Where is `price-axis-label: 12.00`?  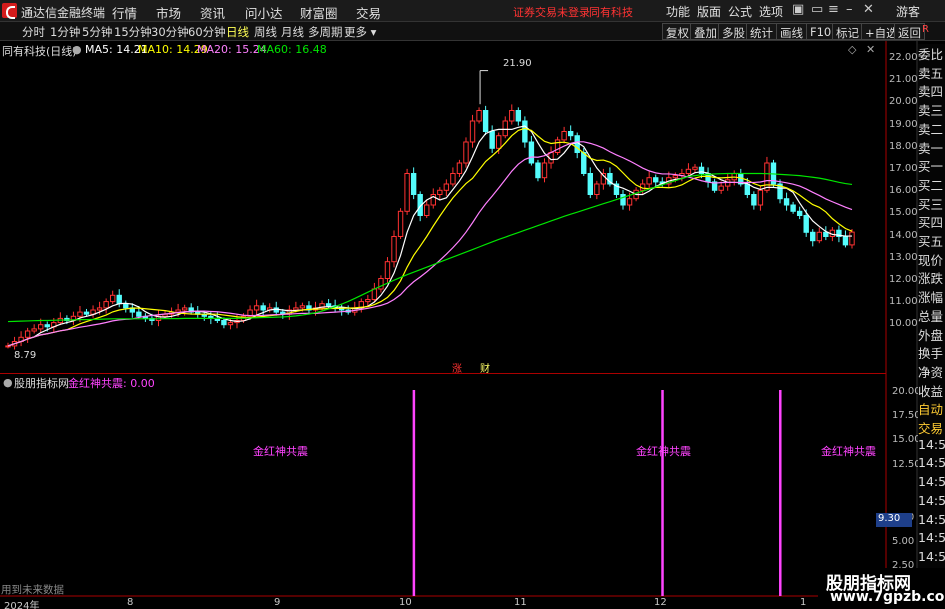 price-axis-label: 12.00 is located at coordinates (903, 279).